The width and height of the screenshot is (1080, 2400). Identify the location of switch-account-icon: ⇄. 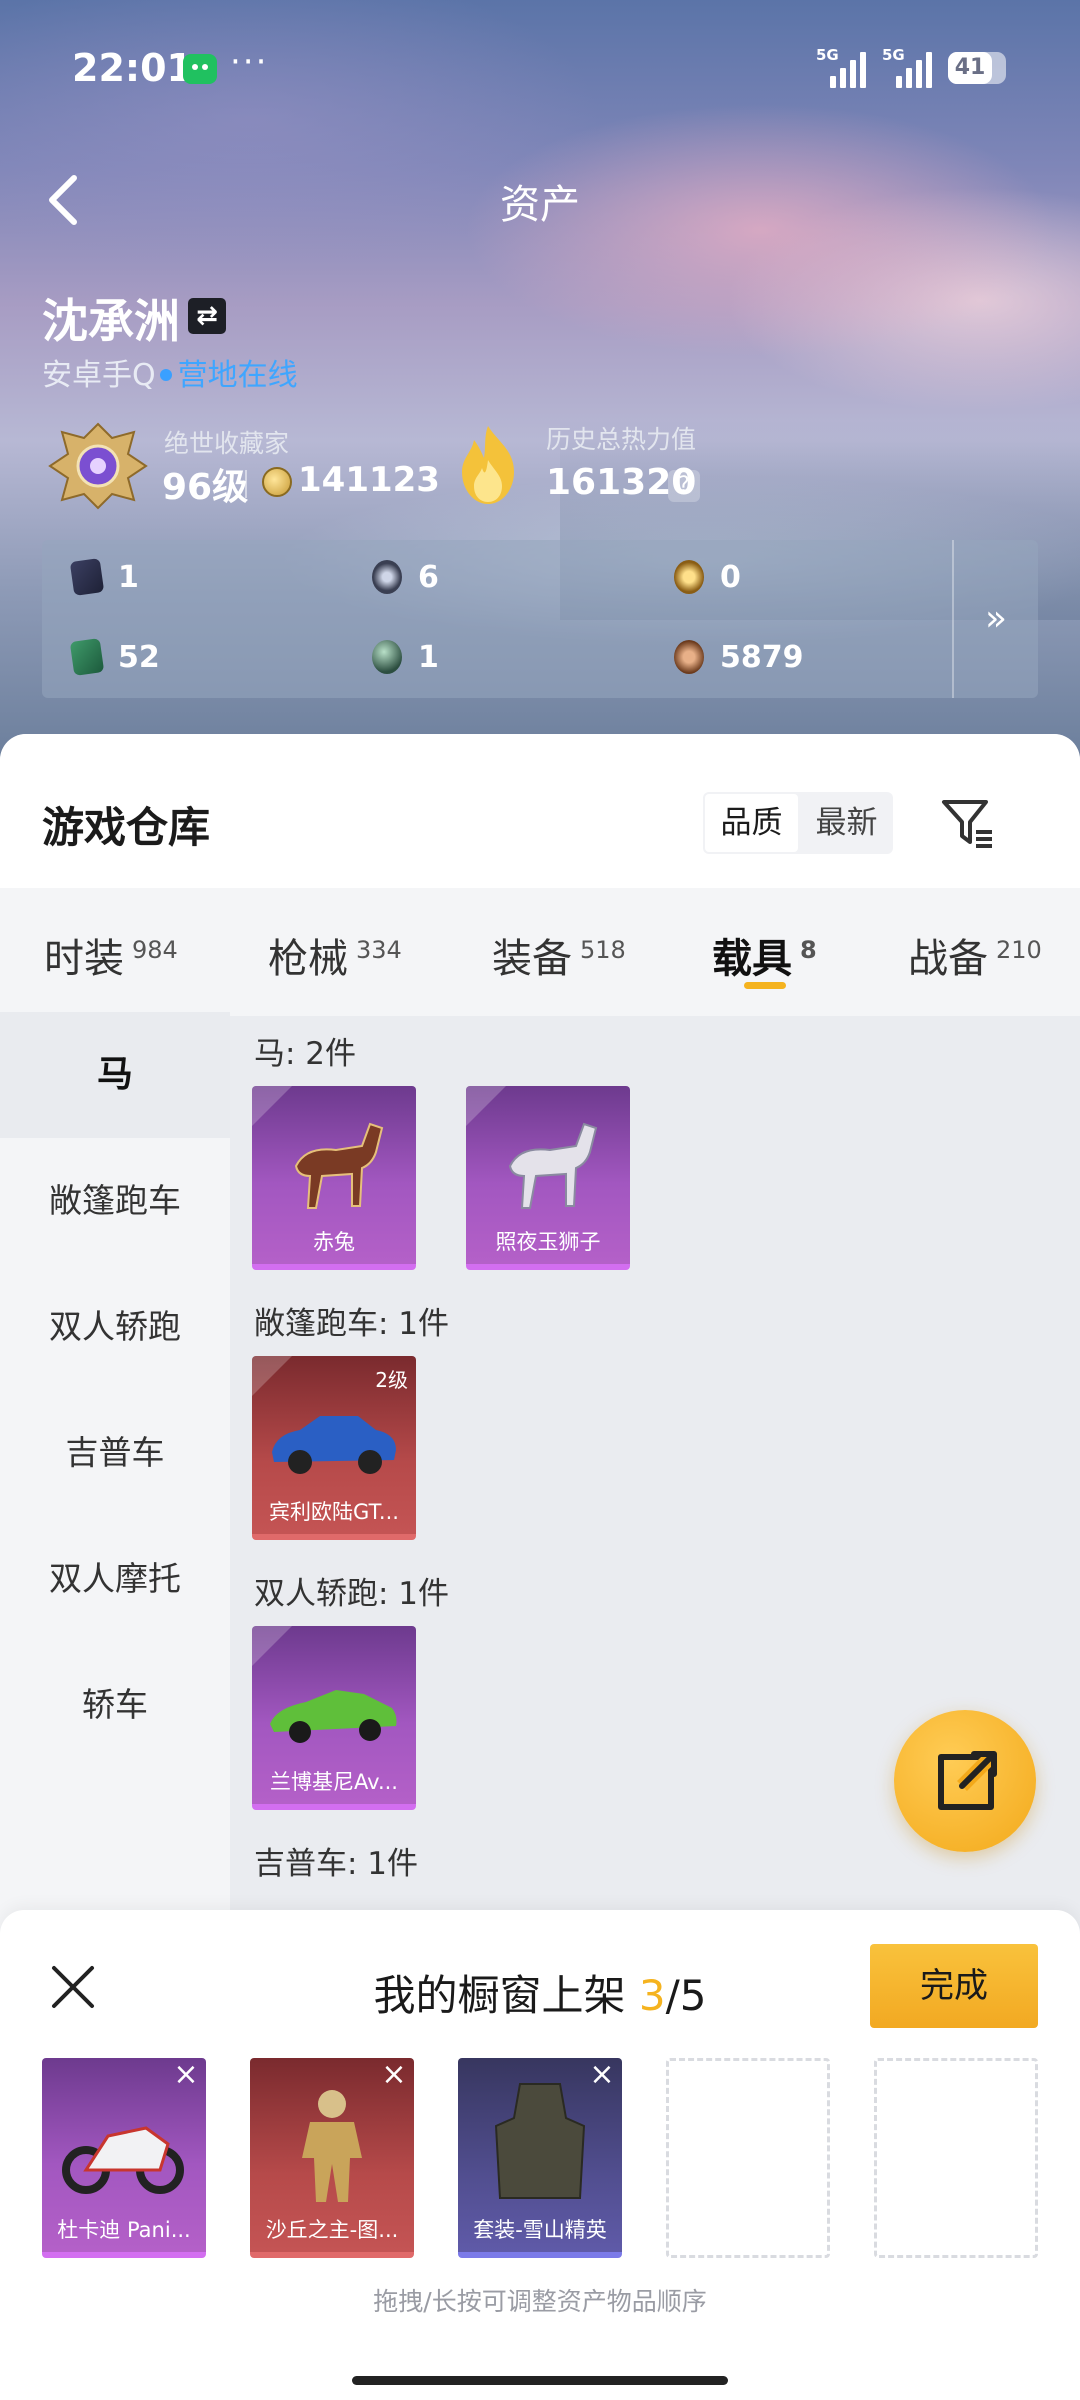
(207, 316).